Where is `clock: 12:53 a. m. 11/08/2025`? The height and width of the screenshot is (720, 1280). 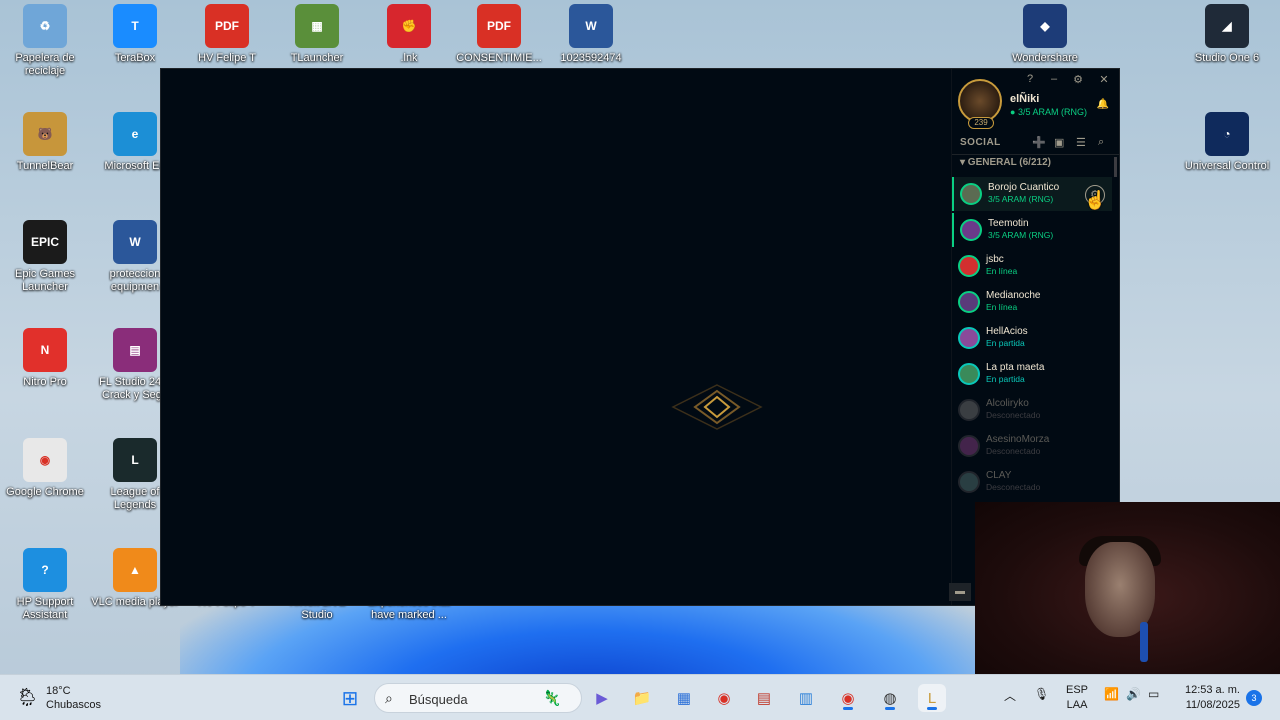 clock: 12:53 a. m. 11/08/2025 is located at coordinates (1212, 698).